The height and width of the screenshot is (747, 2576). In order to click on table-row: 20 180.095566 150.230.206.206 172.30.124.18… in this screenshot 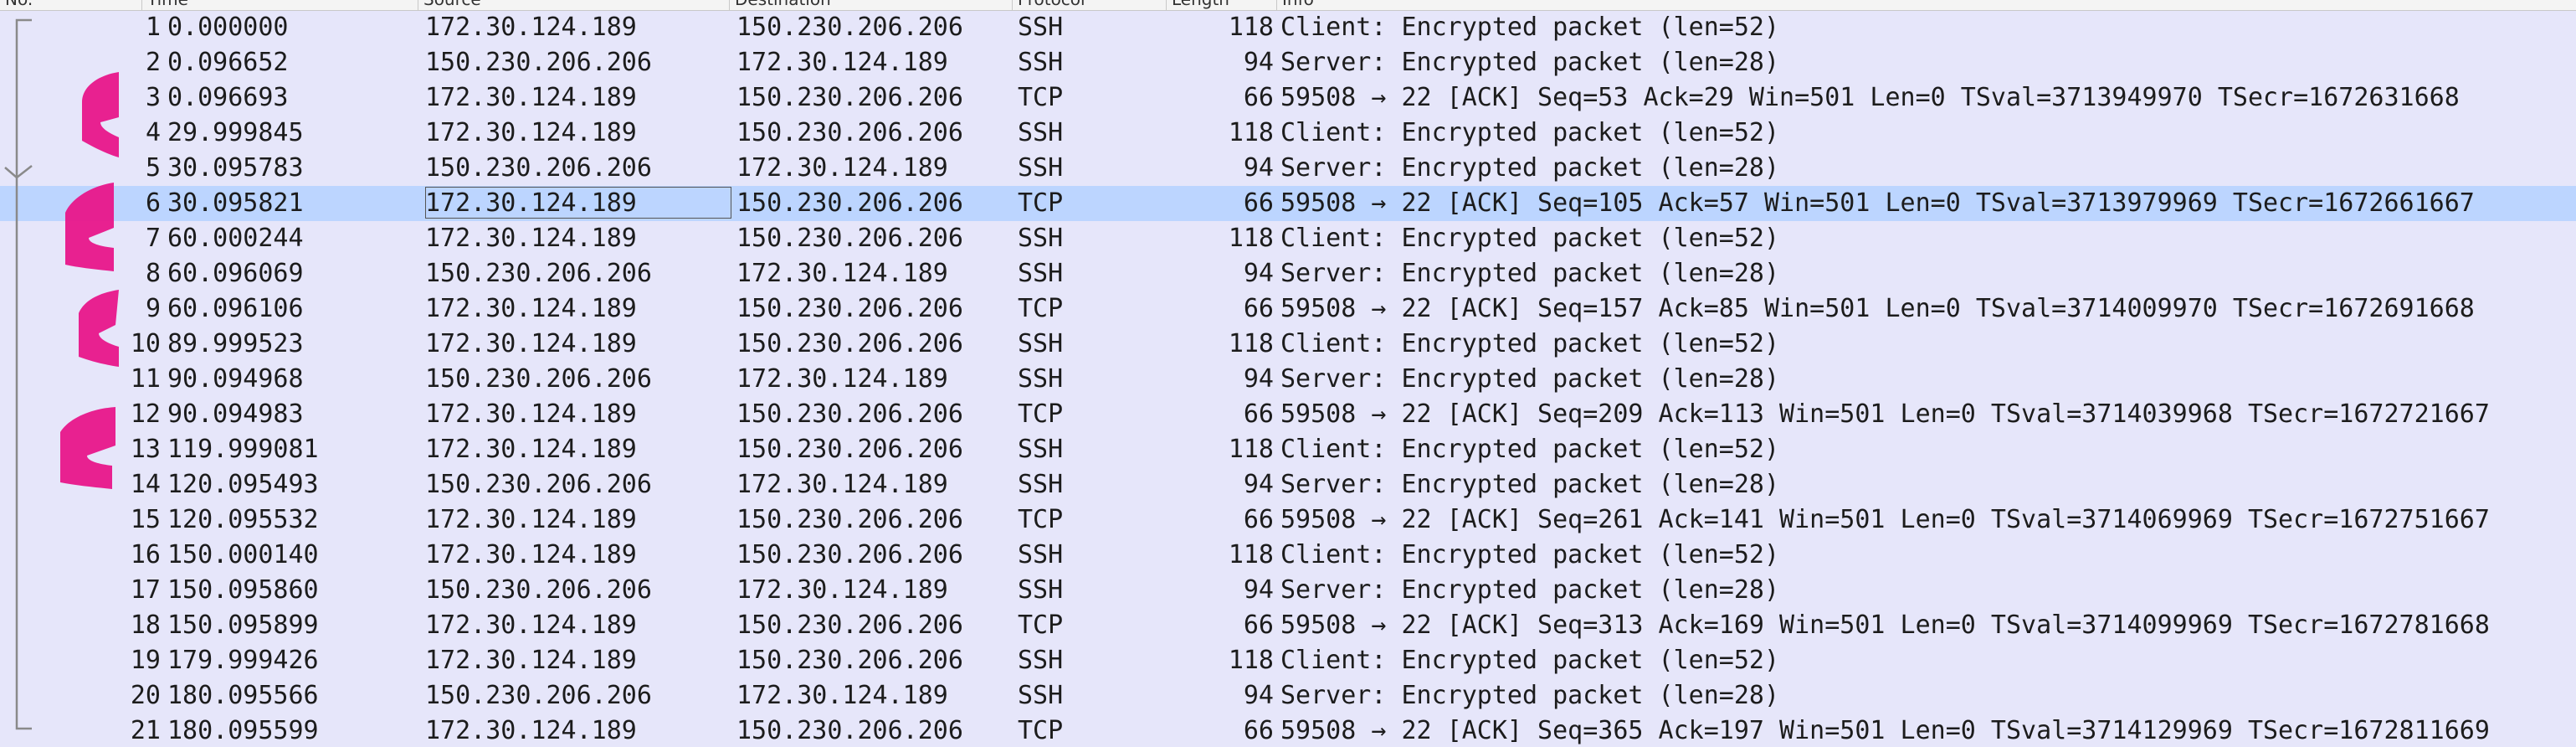, I will do `click(1288, 696)`.